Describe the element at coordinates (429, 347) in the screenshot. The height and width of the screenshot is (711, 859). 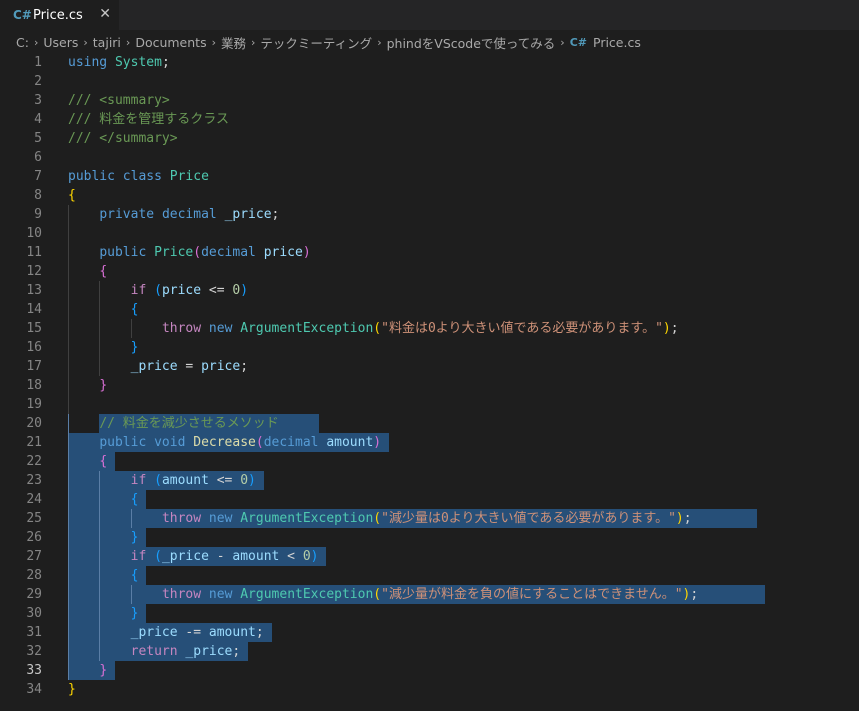
I see `code-line: 16}` at that location.